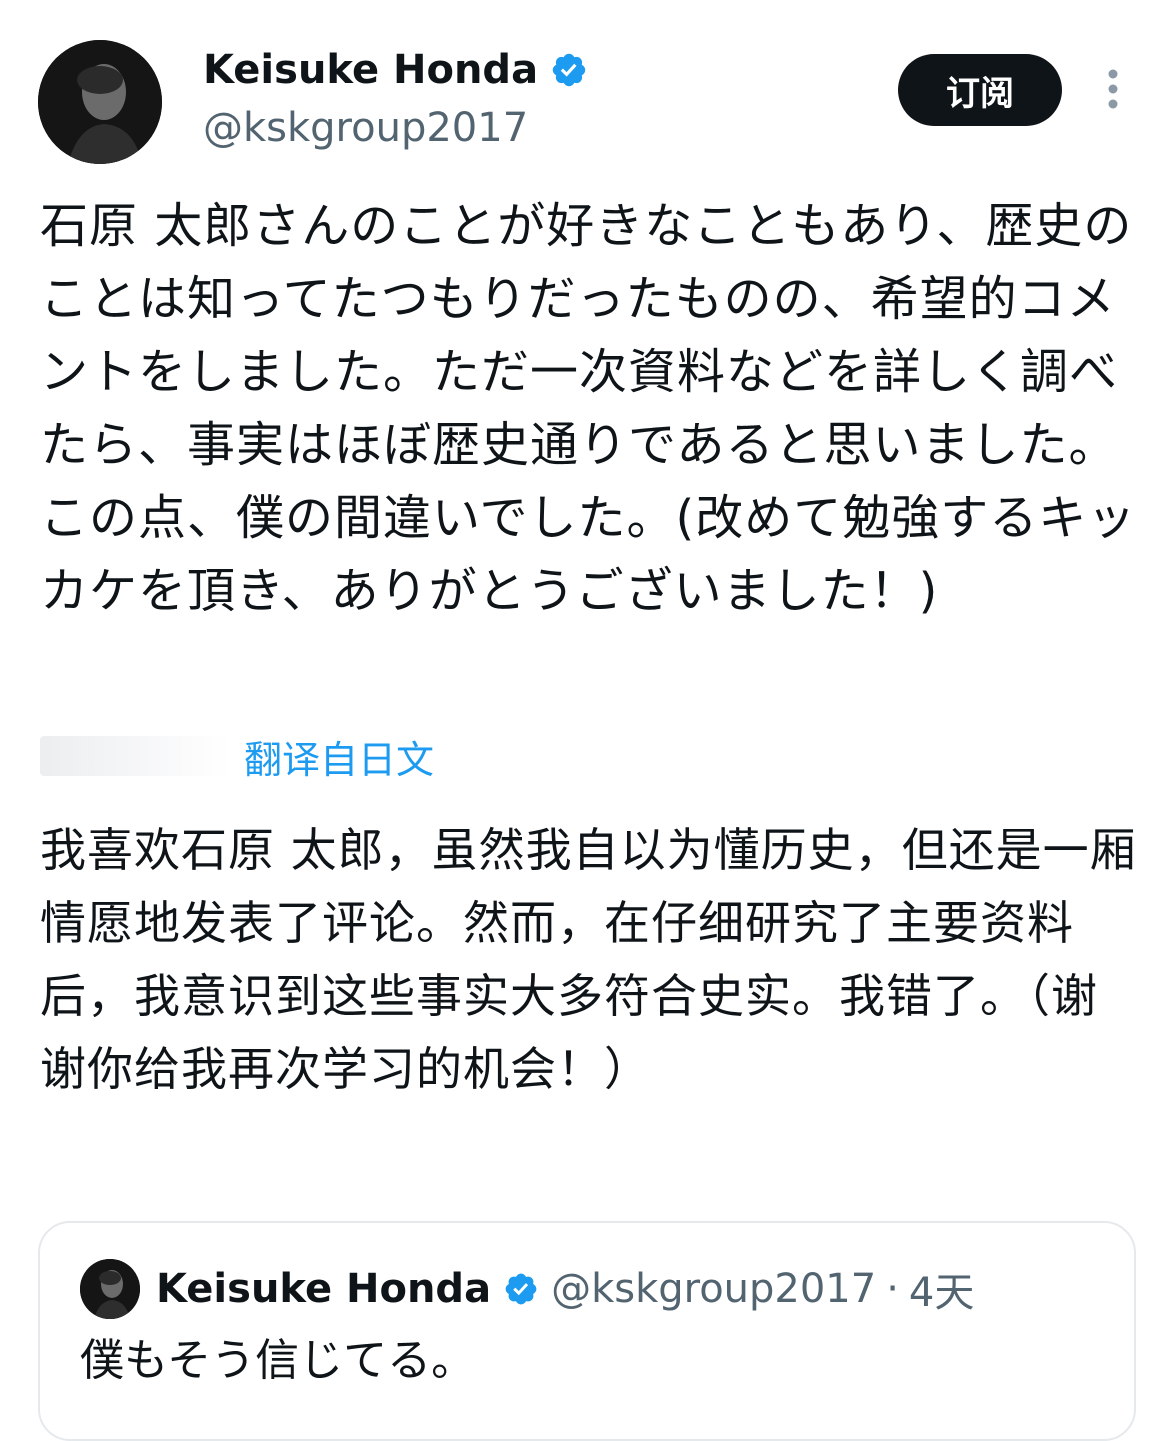 This screenshot has width=1176, height=1441. I want to click on quoted-avatar-photo, so click(110, 1289).